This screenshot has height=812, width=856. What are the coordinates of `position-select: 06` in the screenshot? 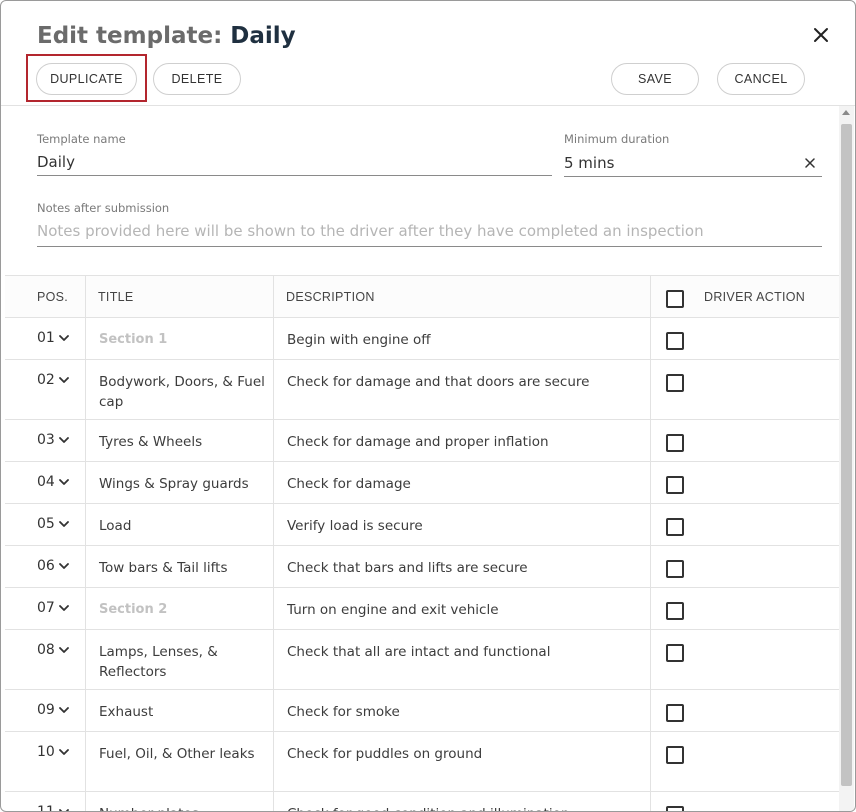 It's located at (53, 566).